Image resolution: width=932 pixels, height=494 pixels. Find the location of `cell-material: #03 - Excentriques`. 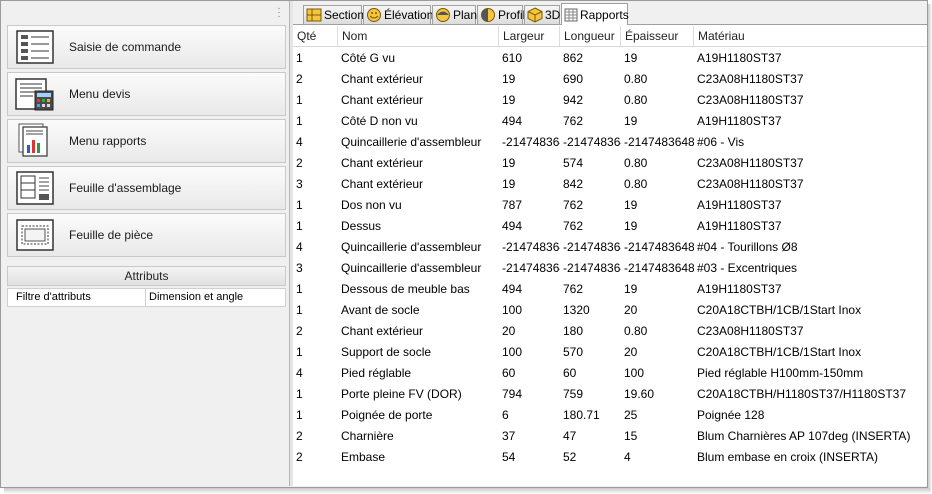

cell-material: #03 - Excentriques is located at coordinates (747, 268).